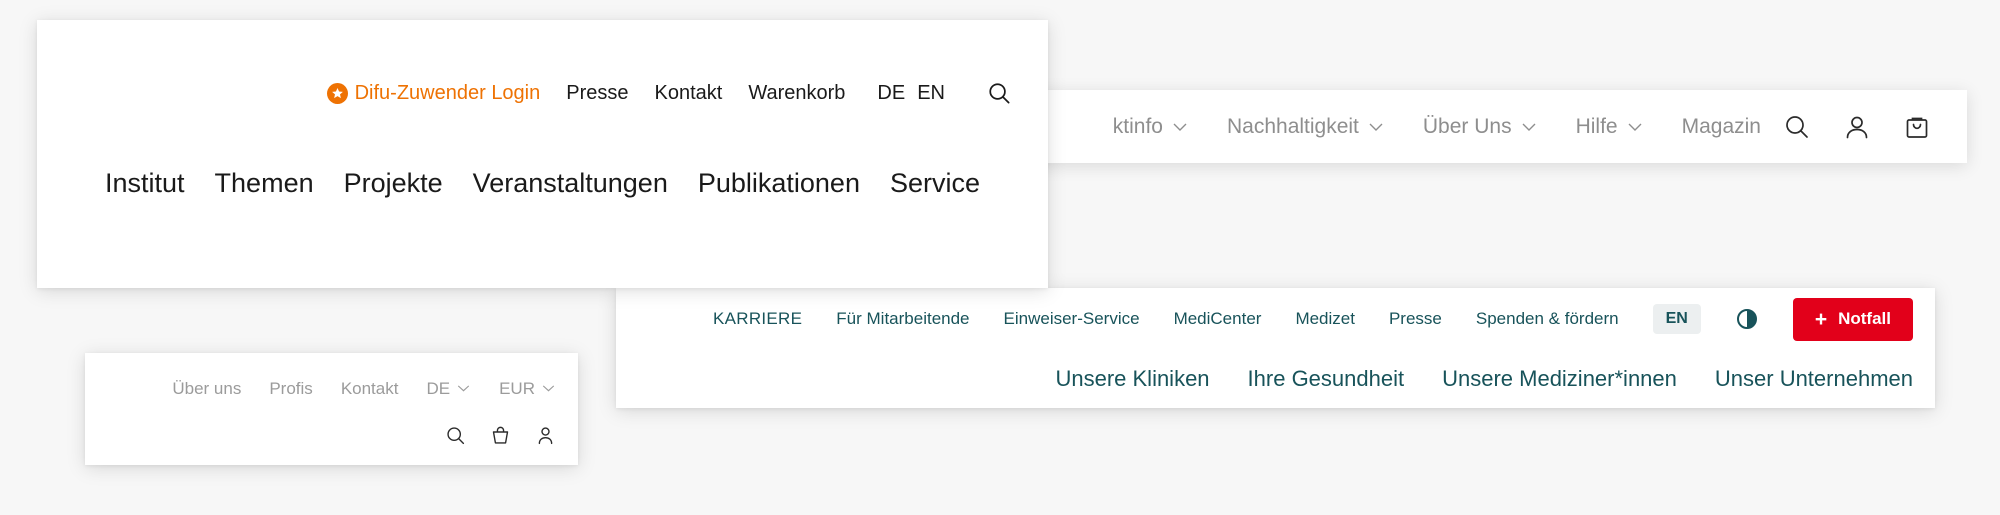  I want to click on main-link-unsere-kliniken: Unsere Kliniken, so click(1132, 379).